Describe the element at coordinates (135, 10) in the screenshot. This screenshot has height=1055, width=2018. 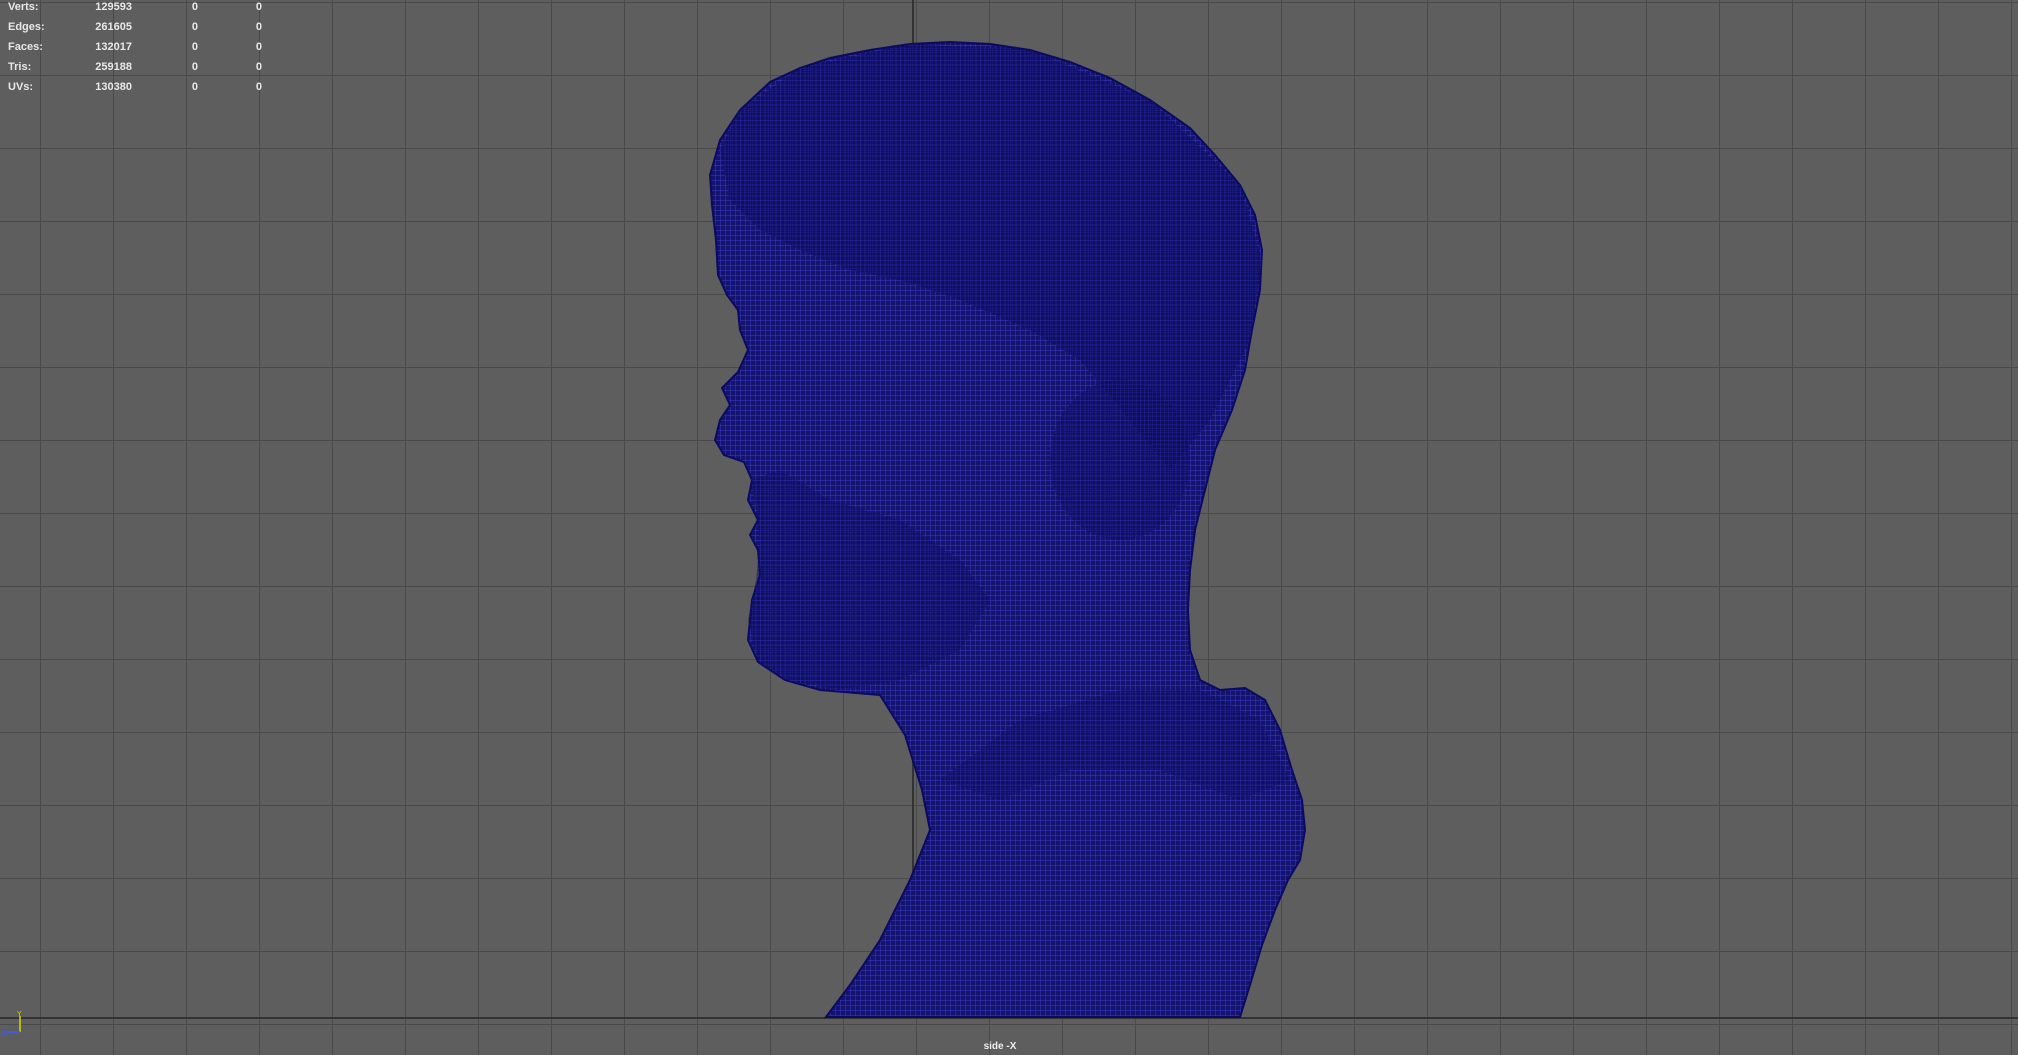
I see `hud-row-verts: Verts: 129593 0 0` at that location.